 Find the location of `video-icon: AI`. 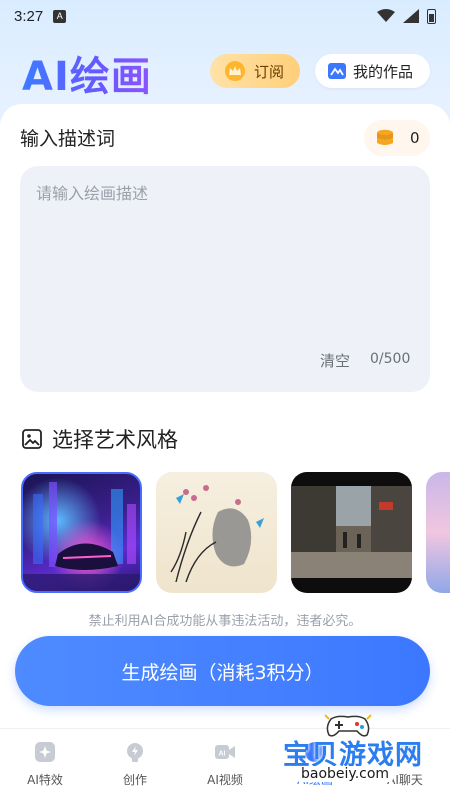

video-icon: AI is located at coordinates (225, 752).